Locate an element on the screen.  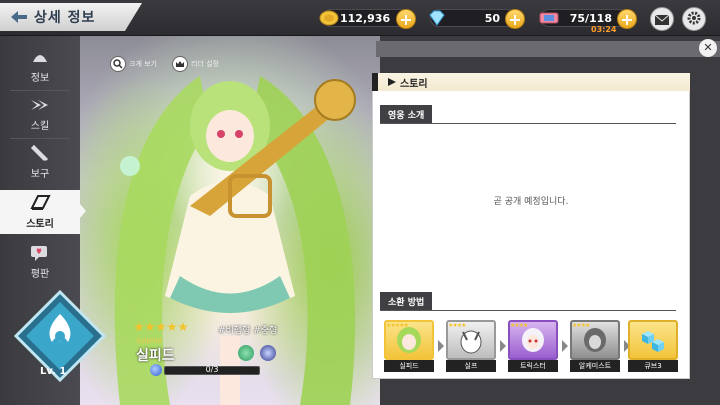
summon-card-alchemist: ★★★★ 알케미스트 is located at coordinates (595, 346).